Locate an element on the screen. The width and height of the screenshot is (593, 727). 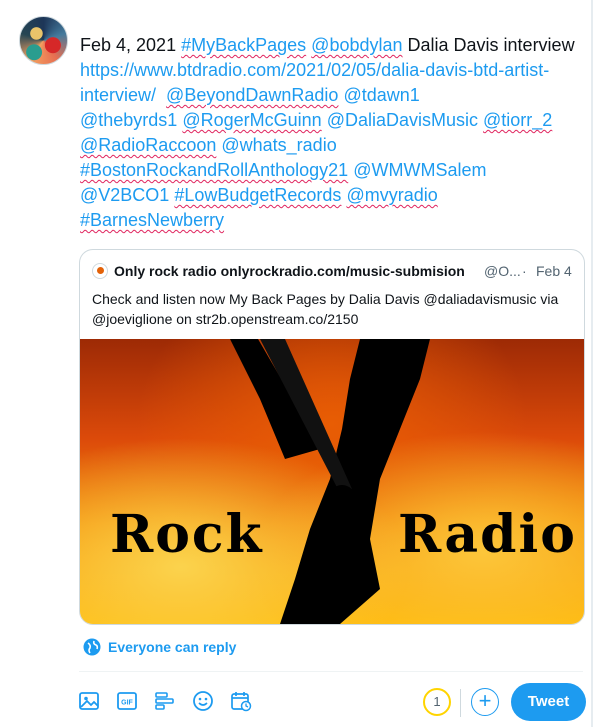
poll-icon is located at coordinates (165, 701).